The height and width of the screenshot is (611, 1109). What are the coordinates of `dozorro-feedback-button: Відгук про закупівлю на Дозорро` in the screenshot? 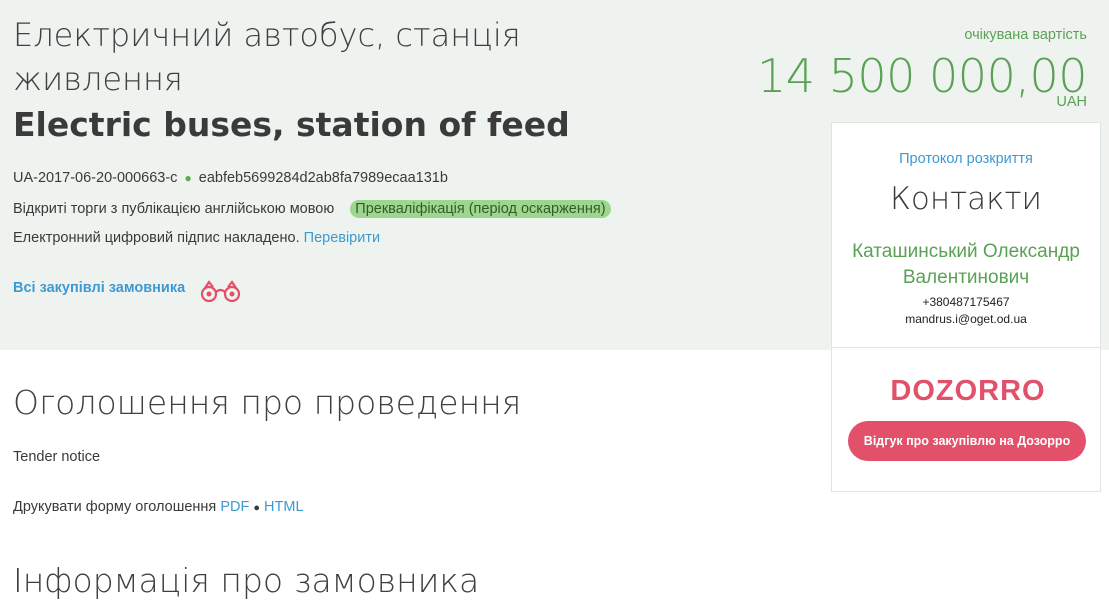 It's located at (967, 441).